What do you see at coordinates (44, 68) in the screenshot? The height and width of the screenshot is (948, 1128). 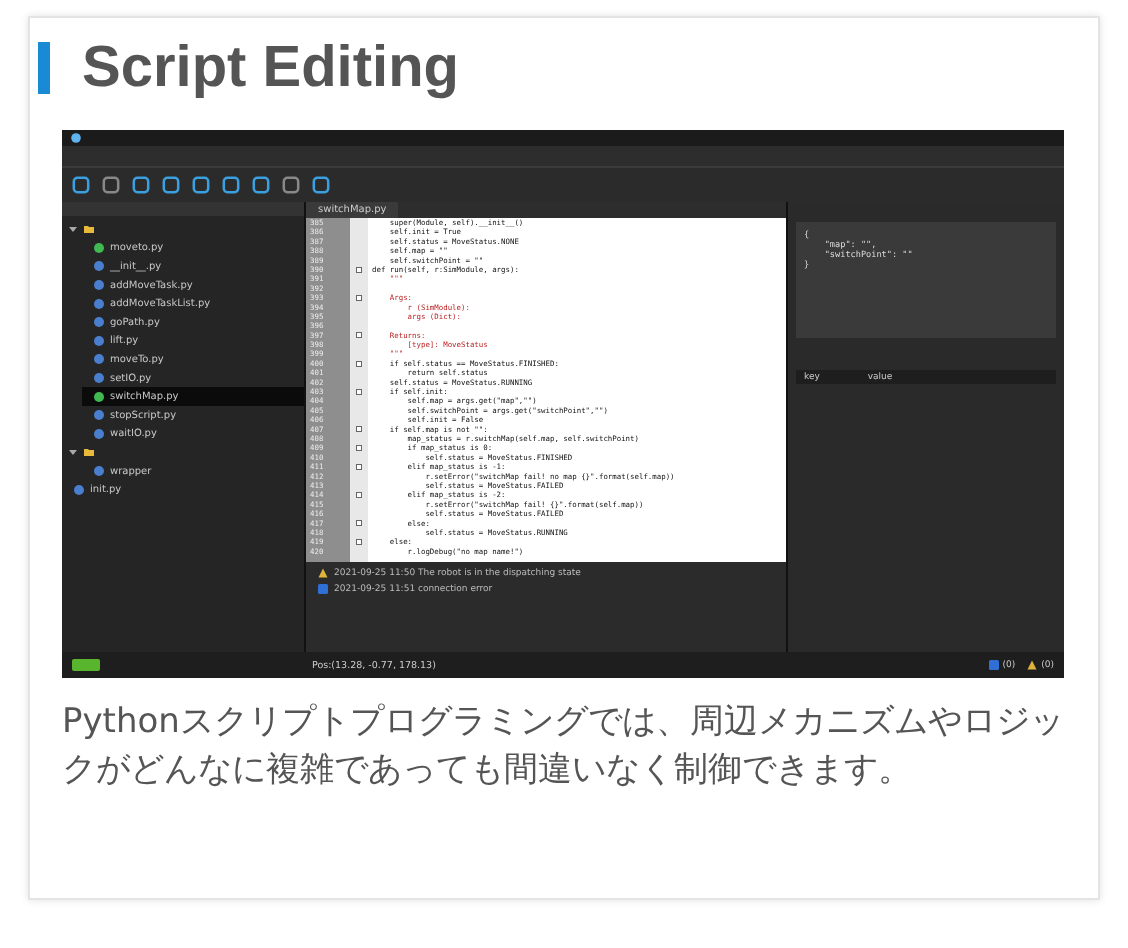 I see `accent-bar` at bounding box center [44, 68].